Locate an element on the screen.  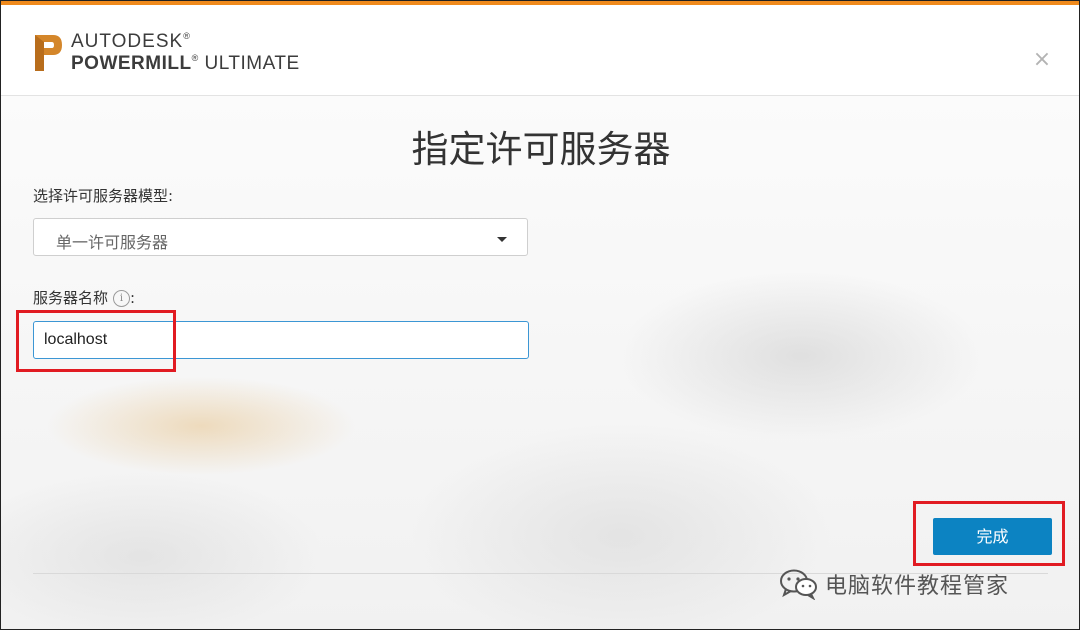
page-title: 指定许可服务器 is located at coordinates (541, 149).